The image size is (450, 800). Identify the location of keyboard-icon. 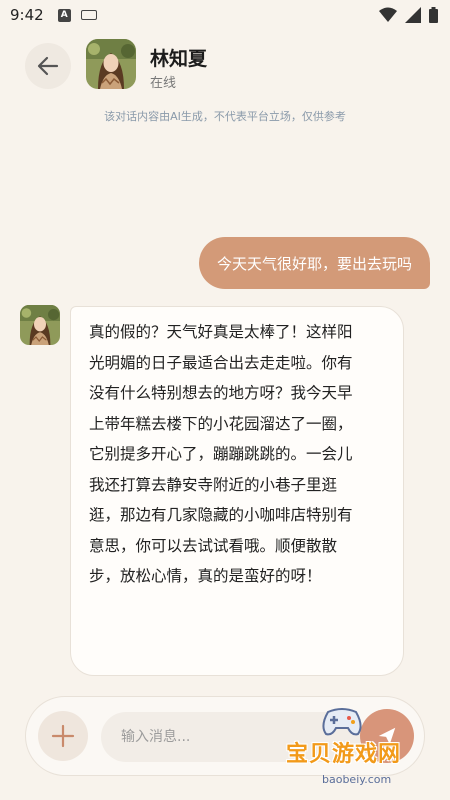
(88, 15).